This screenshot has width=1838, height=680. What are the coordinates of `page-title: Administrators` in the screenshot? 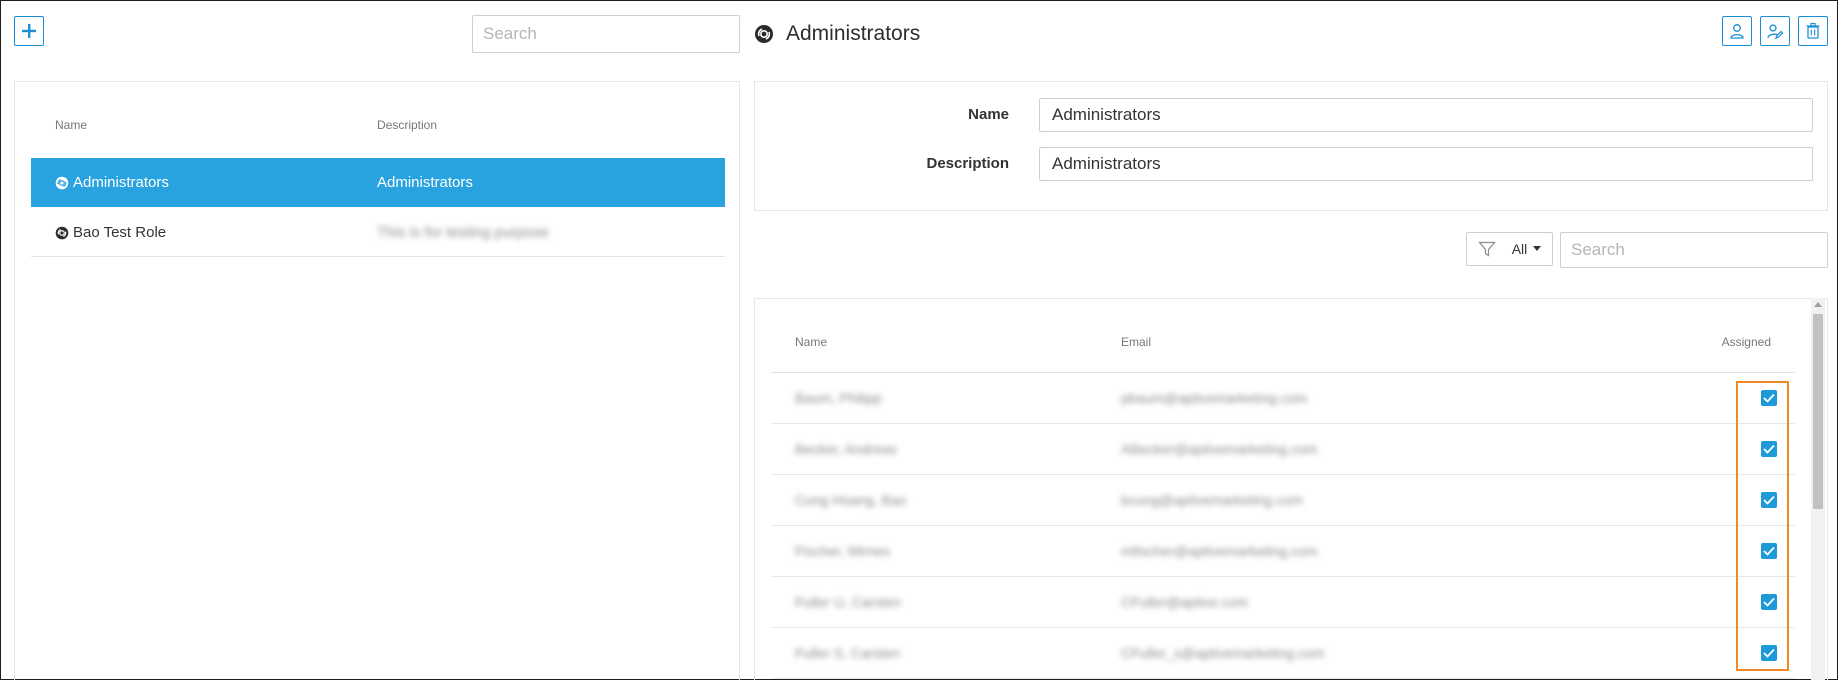 It's located at (837, 34).